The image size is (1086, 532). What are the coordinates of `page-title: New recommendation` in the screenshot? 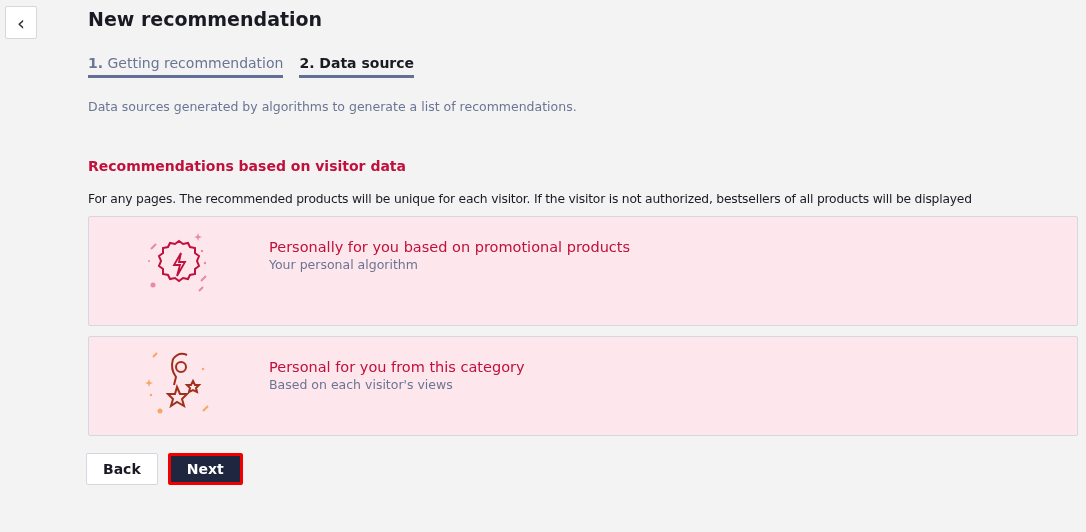 It's located at (206, 19).